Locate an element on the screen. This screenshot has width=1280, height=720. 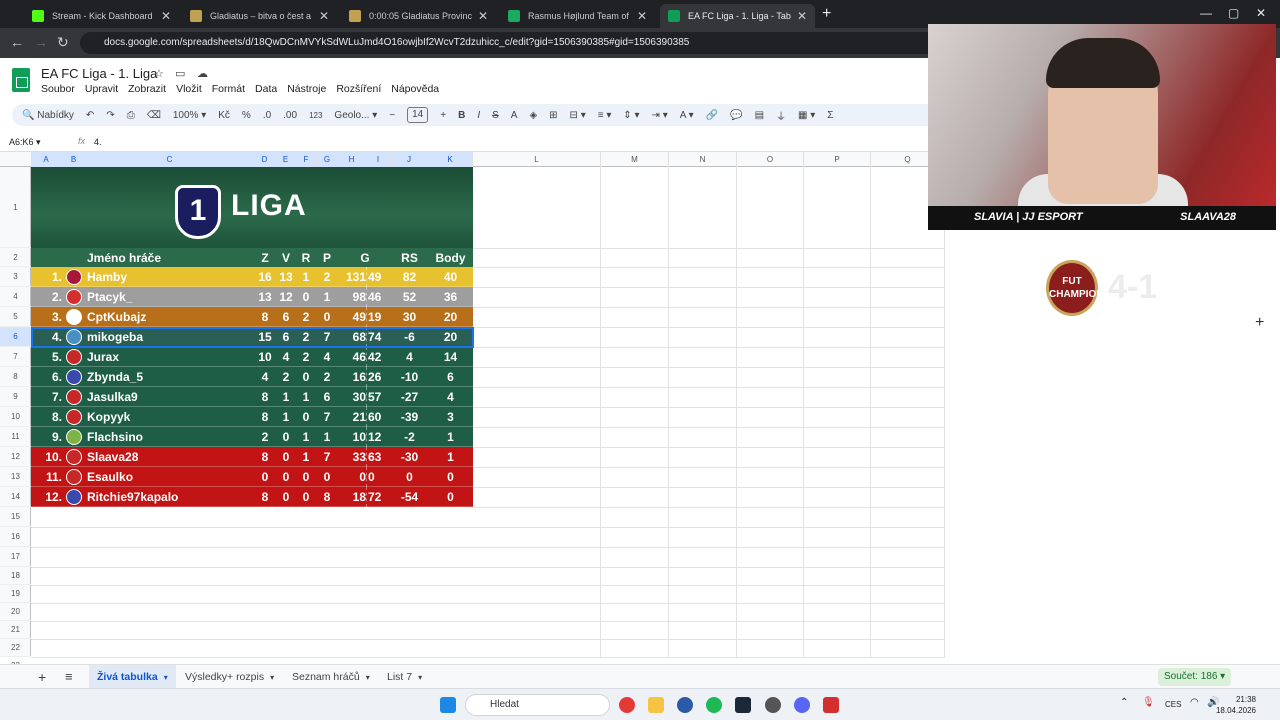
horizontal-align-icon: ≡ ▾ is located at coordinates (605, 115).